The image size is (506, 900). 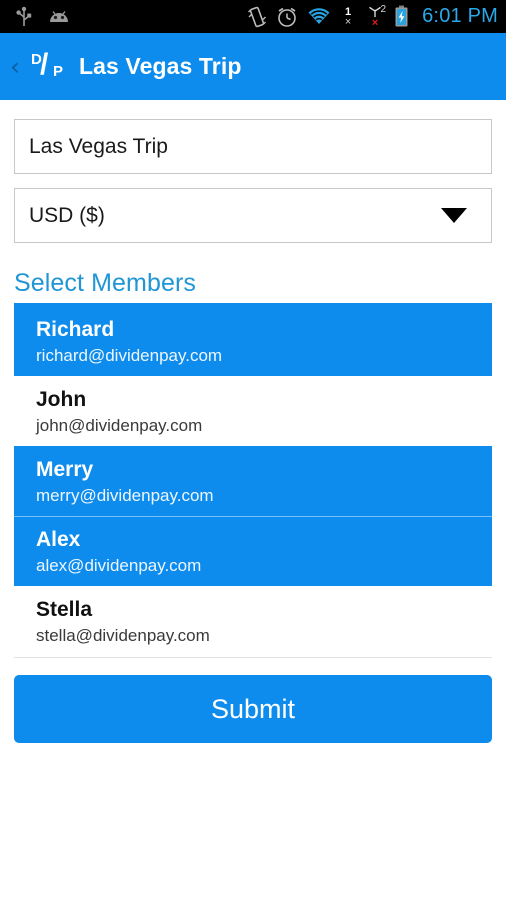 What do you see at coordinates (65, 469) in the screenshot?
I see `member-name: Merry` at bounding box center [65, 469].